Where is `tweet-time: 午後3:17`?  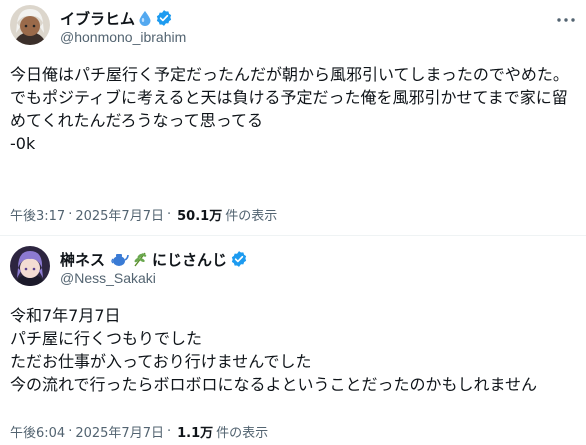 tweet-time: 午後3:17 is located at coordinates (37, 214).